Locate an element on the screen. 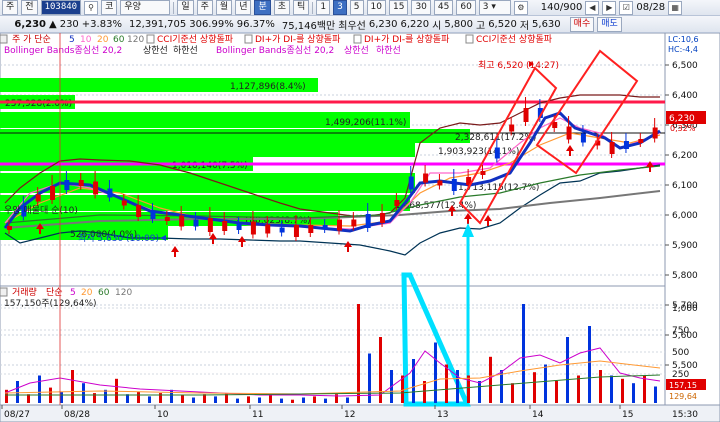 The image size is (720, 422). bollinger-upper-label-2: 상한선 is located at coordinates (356, 50).